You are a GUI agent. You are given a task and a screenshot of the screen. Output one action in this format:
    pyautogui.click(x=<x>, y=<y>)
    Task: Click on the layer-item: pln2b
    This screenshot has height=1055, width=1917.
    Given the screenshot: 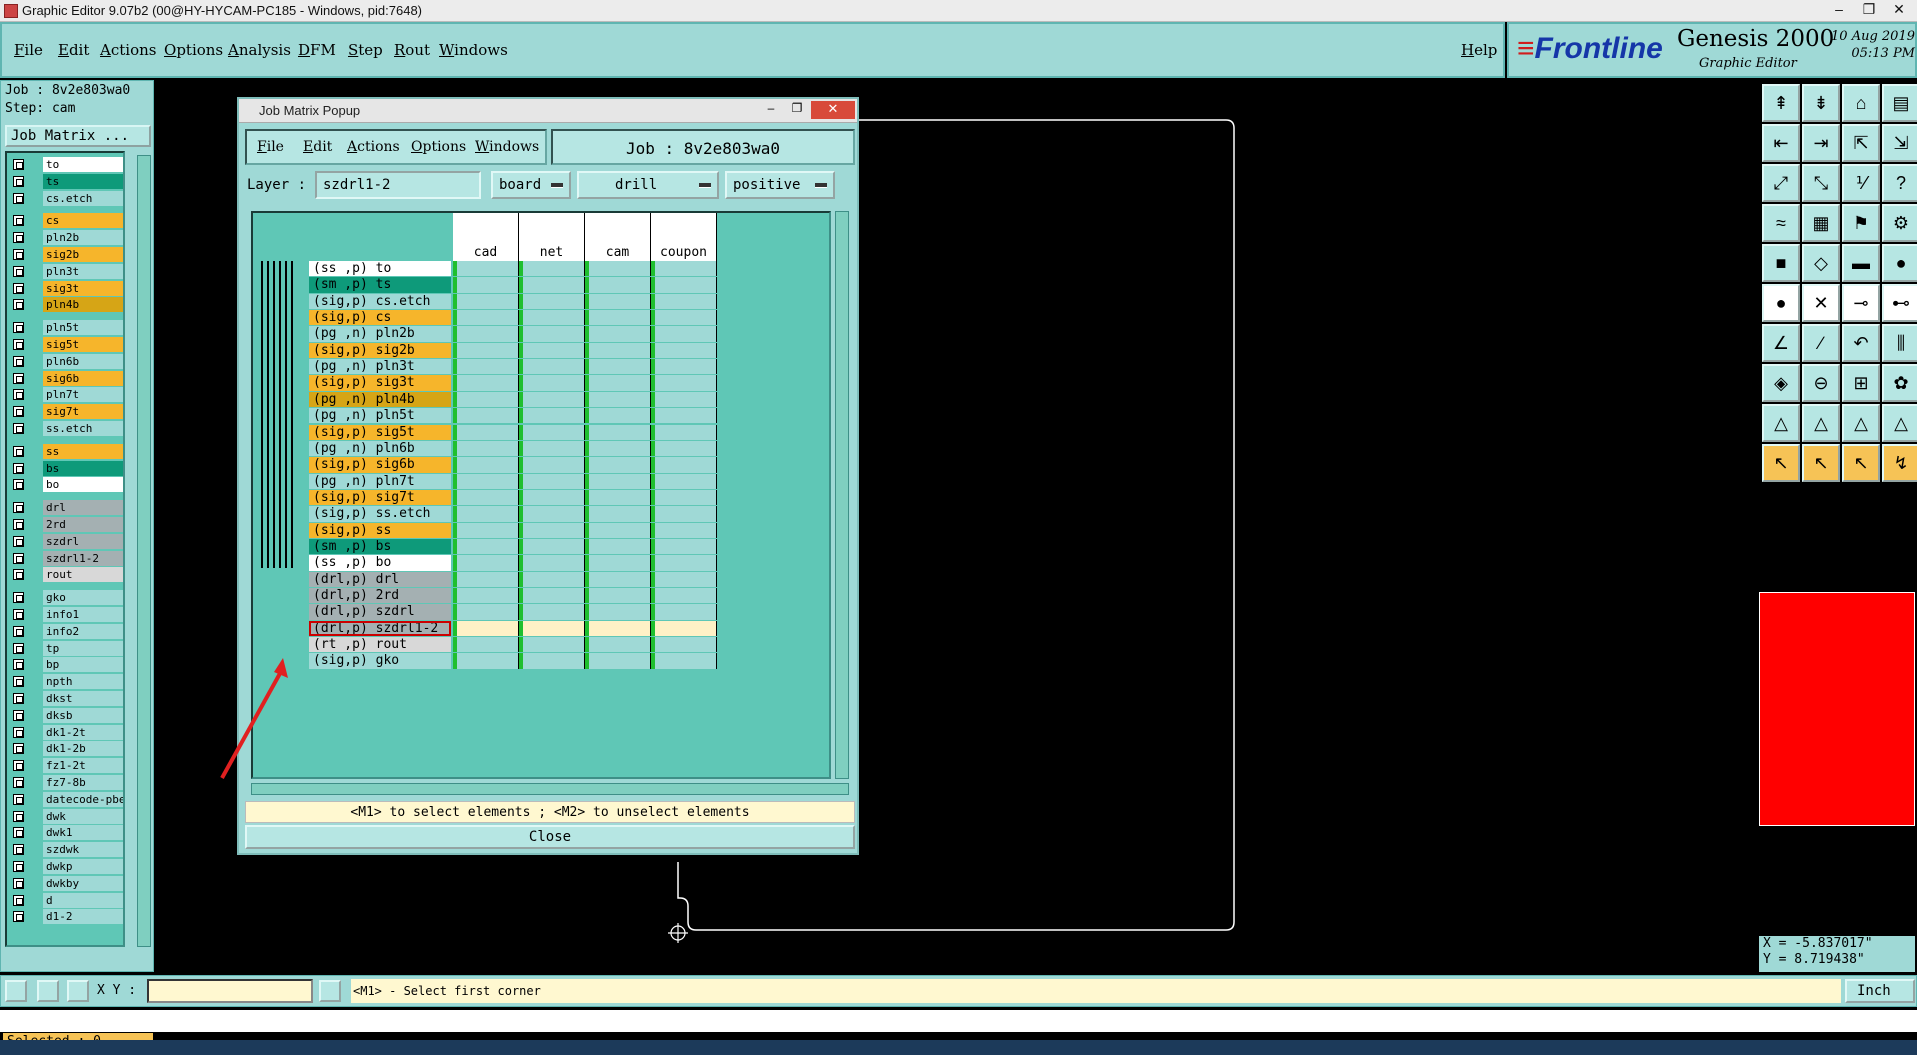 What is the action you would take?
    pyautogui.click(x=65, y=238)
    